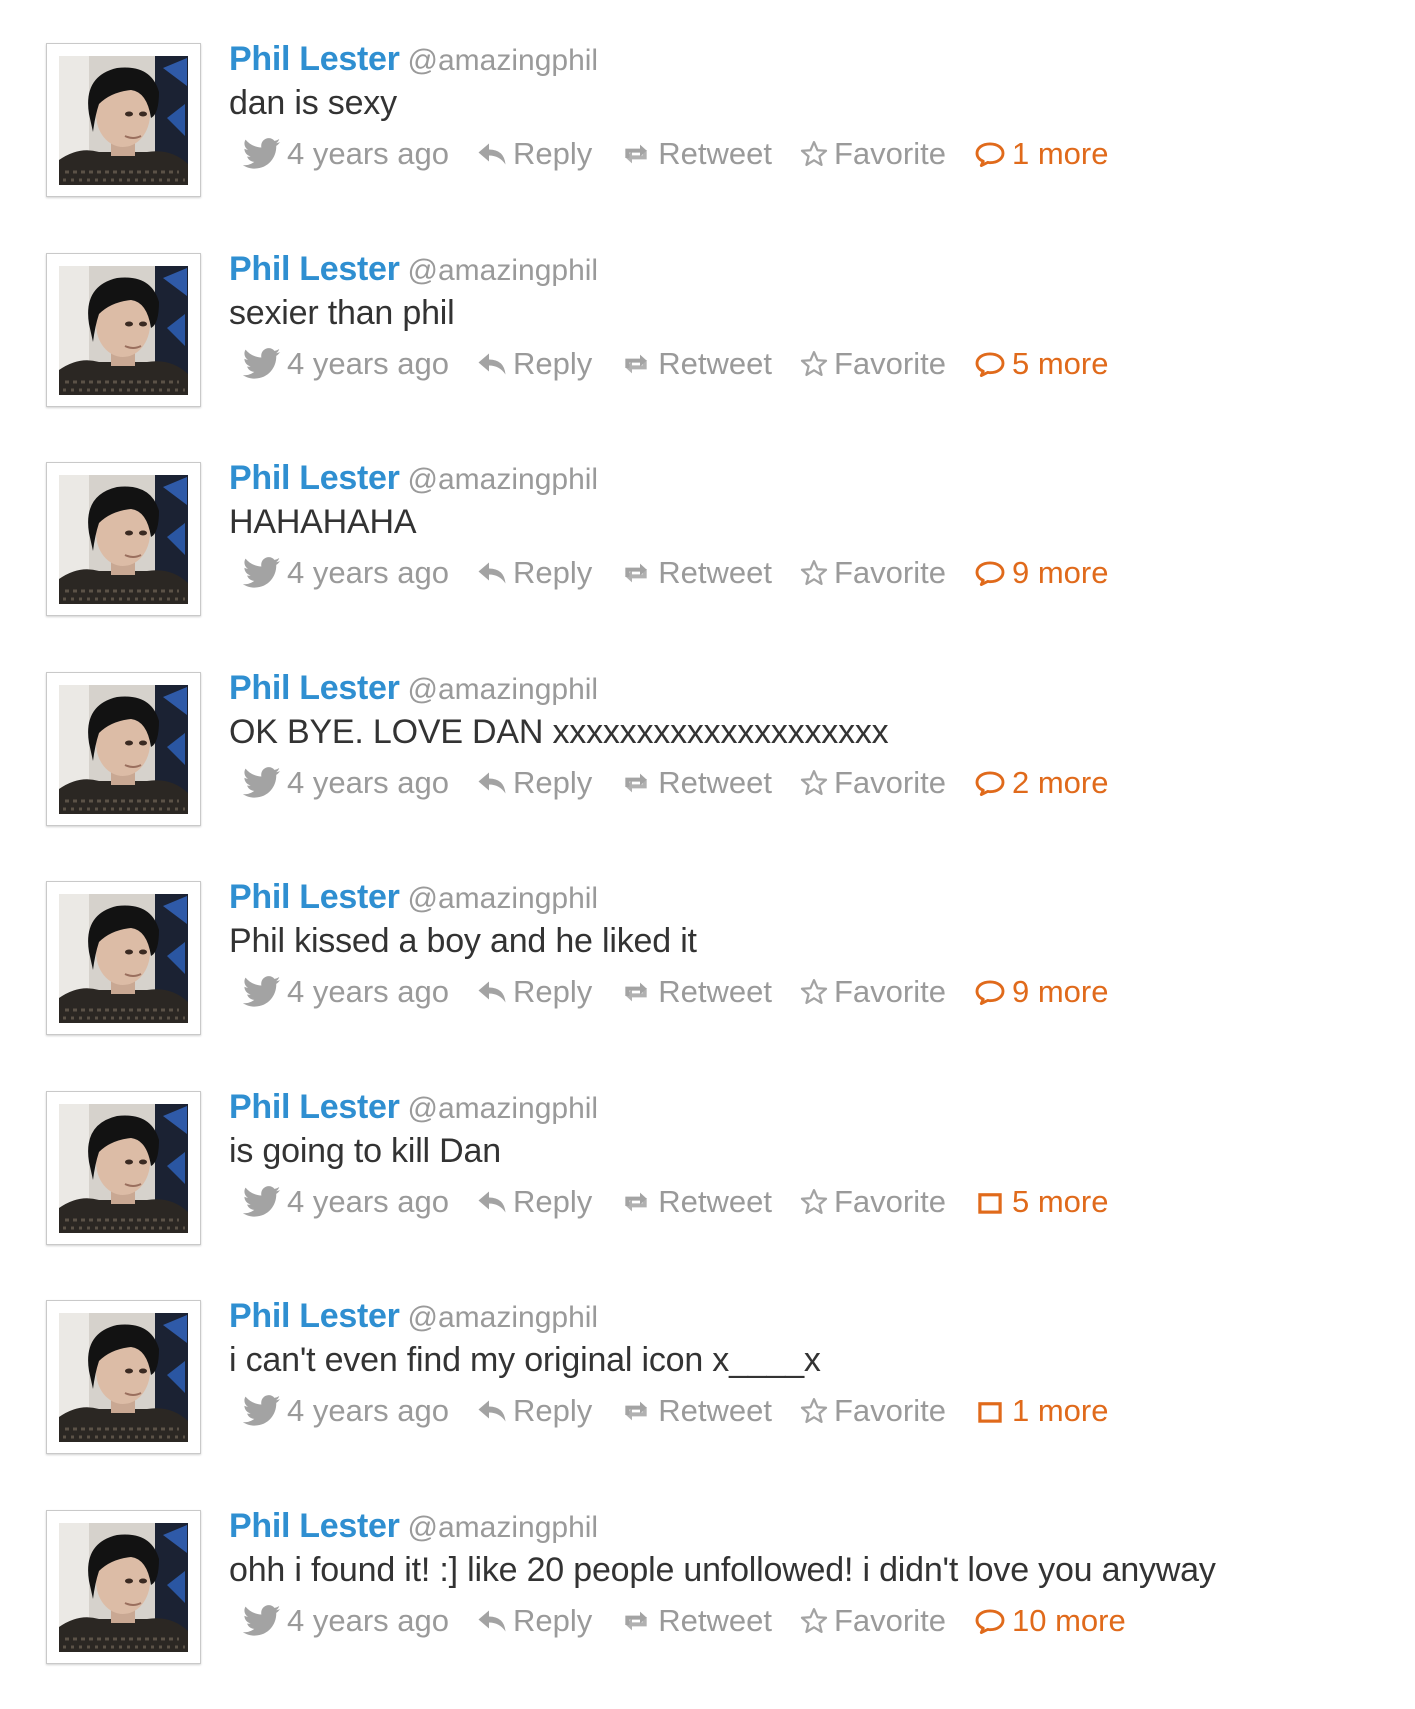  Describe the element at coordinates (990, 154) in the screenshot. I see `speech-bubble-icon` at that location.